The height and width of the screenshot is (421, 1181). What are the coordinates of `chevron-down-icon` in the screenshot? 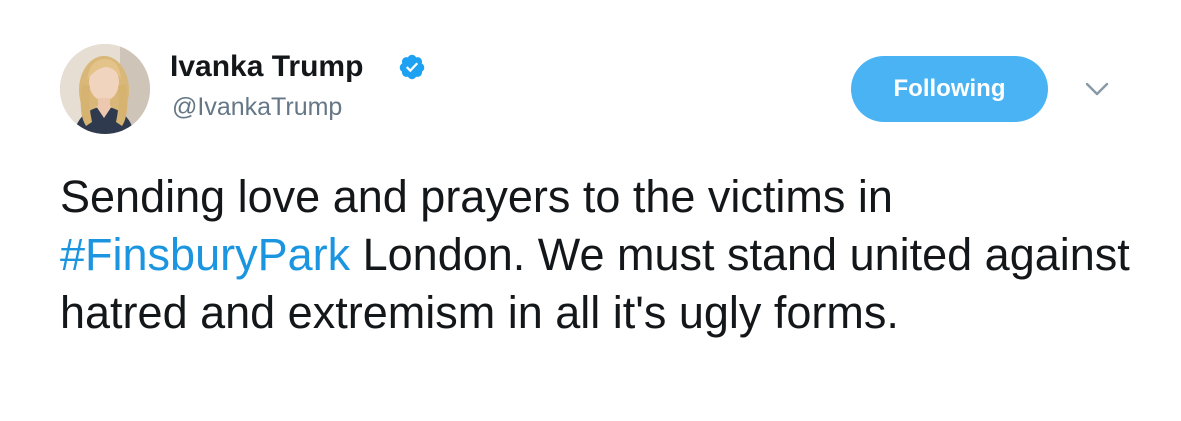 It's located at (1097, 89).